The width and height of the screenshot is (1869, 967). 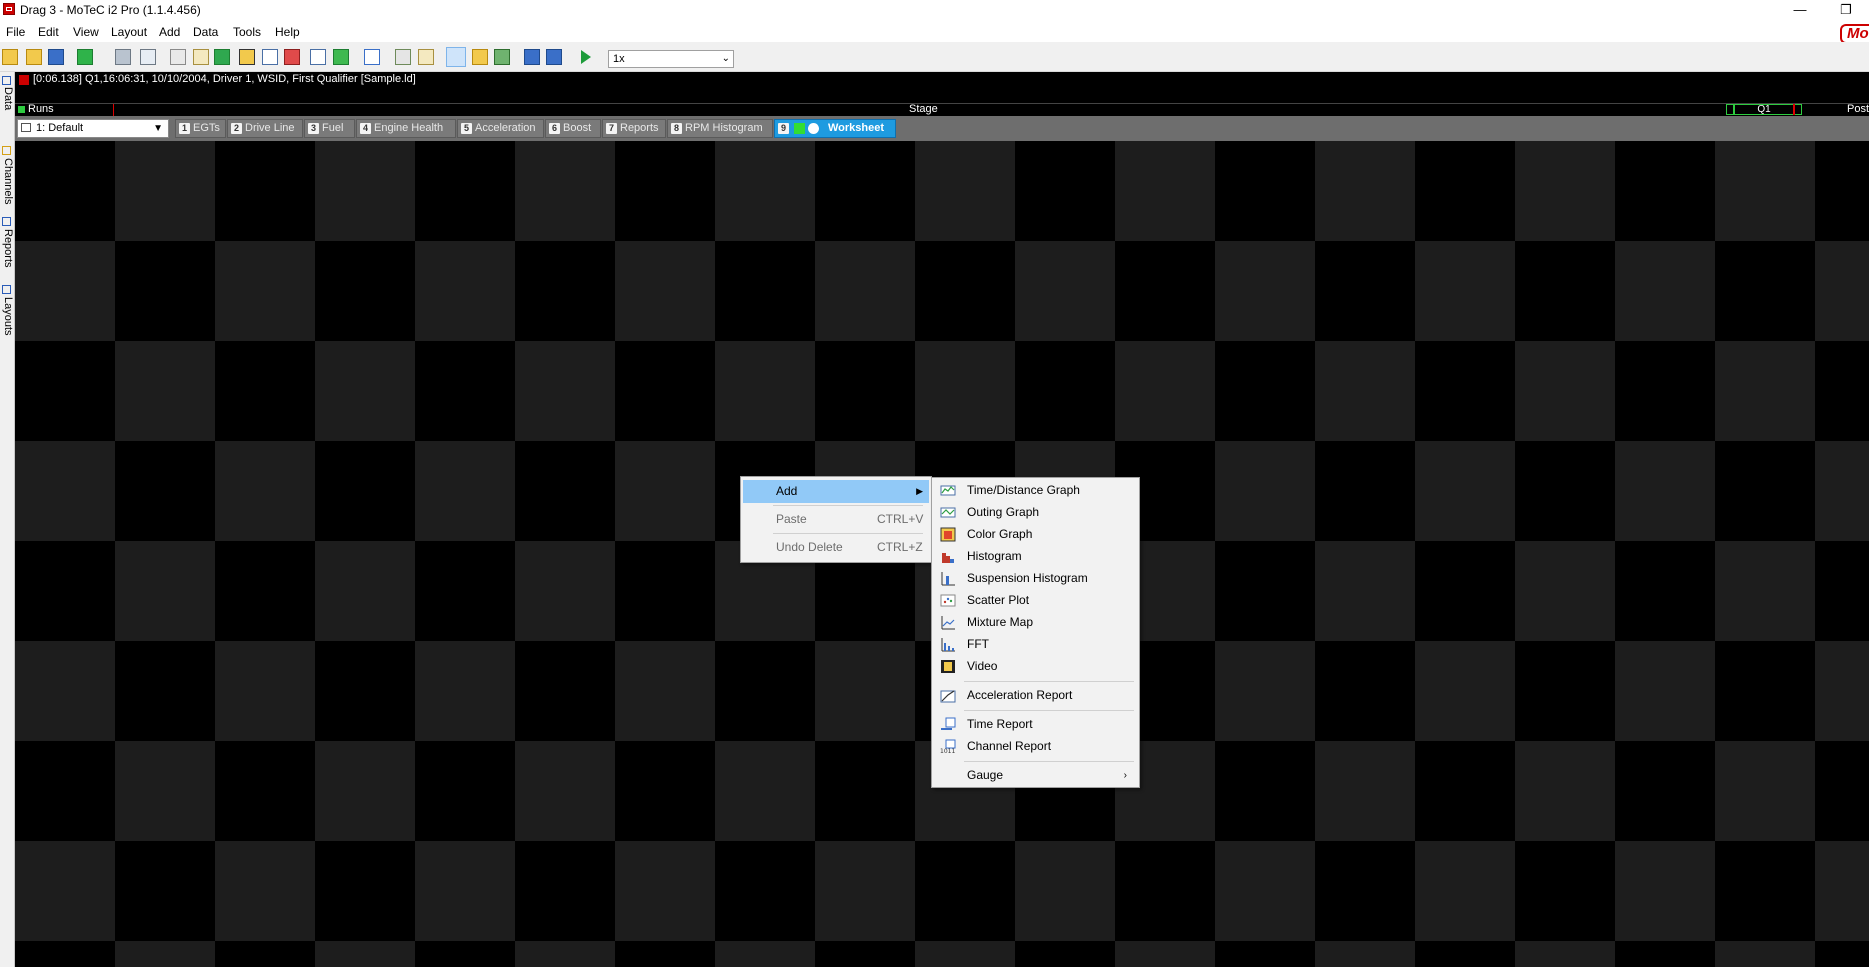 What do you see at coordinates (93, 128) in the screenshot?
I see `layout-select: 1: Default ▼` at bounding box center [93, 128].